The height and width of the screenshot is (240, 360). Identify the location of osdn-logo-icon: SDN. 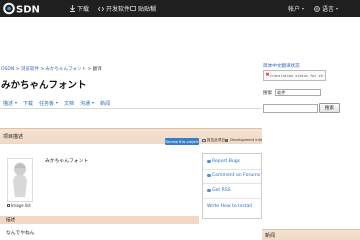
(21, 9).